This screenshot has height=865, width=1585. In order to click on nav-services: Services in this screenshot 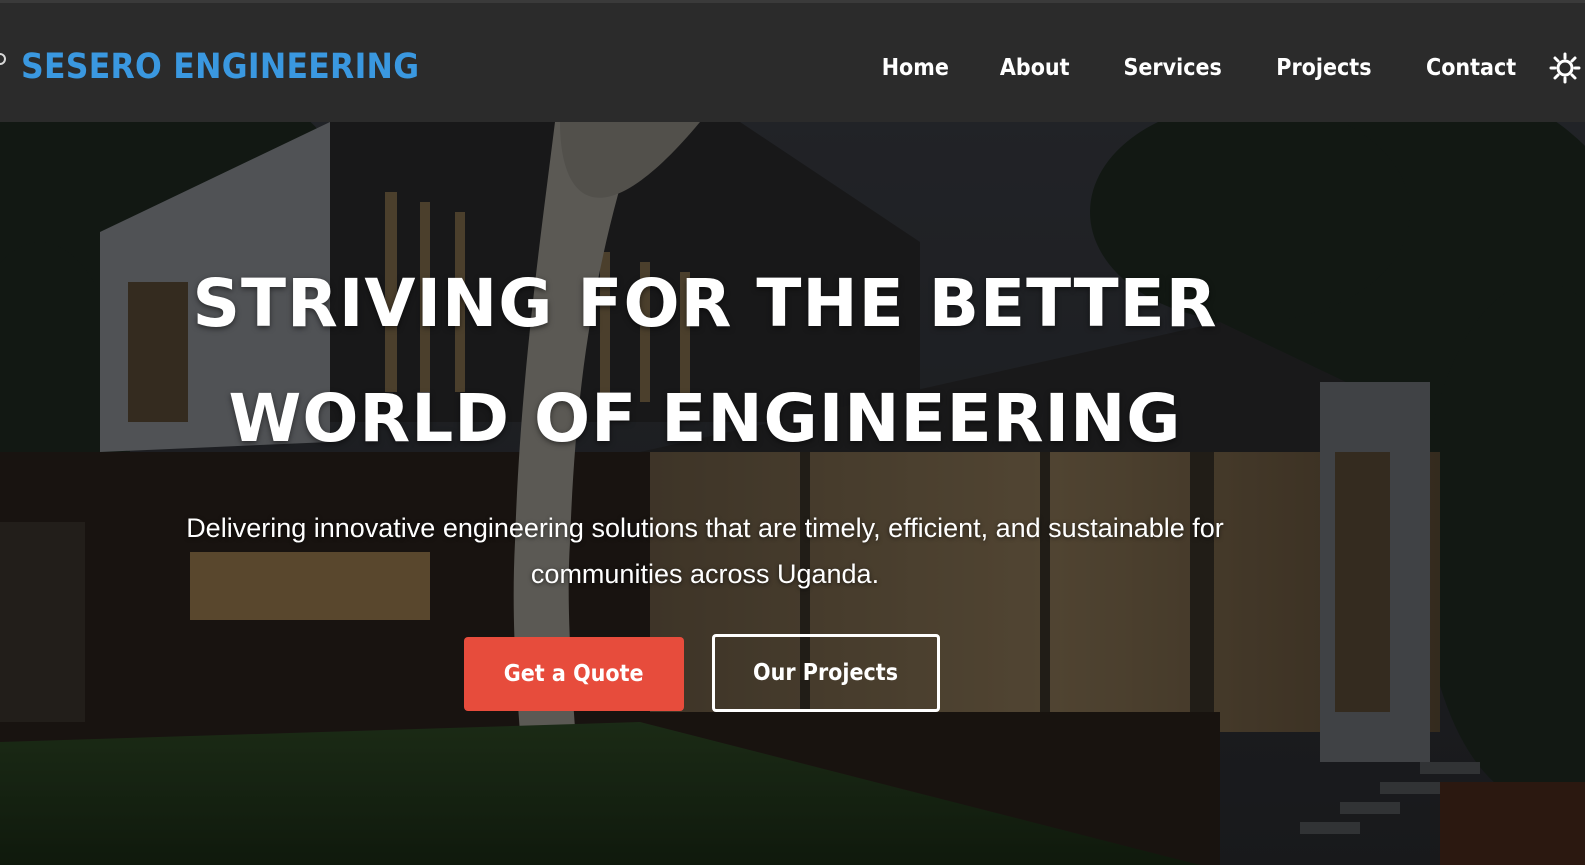, I will do `click(1172, 68)`.